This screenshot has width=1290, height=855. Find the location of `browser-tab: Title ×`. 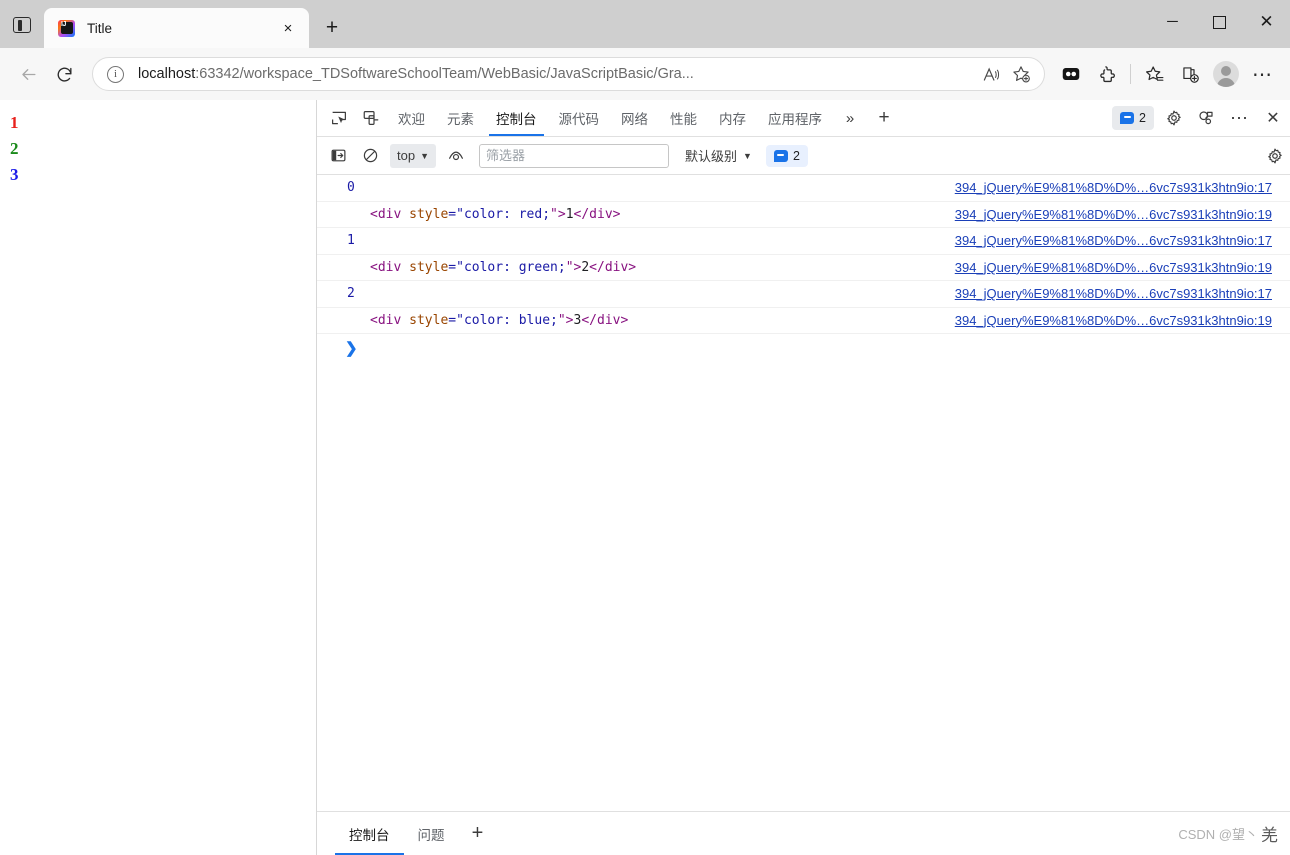

browser-tab: Title × is located at coordinates (176, 28).